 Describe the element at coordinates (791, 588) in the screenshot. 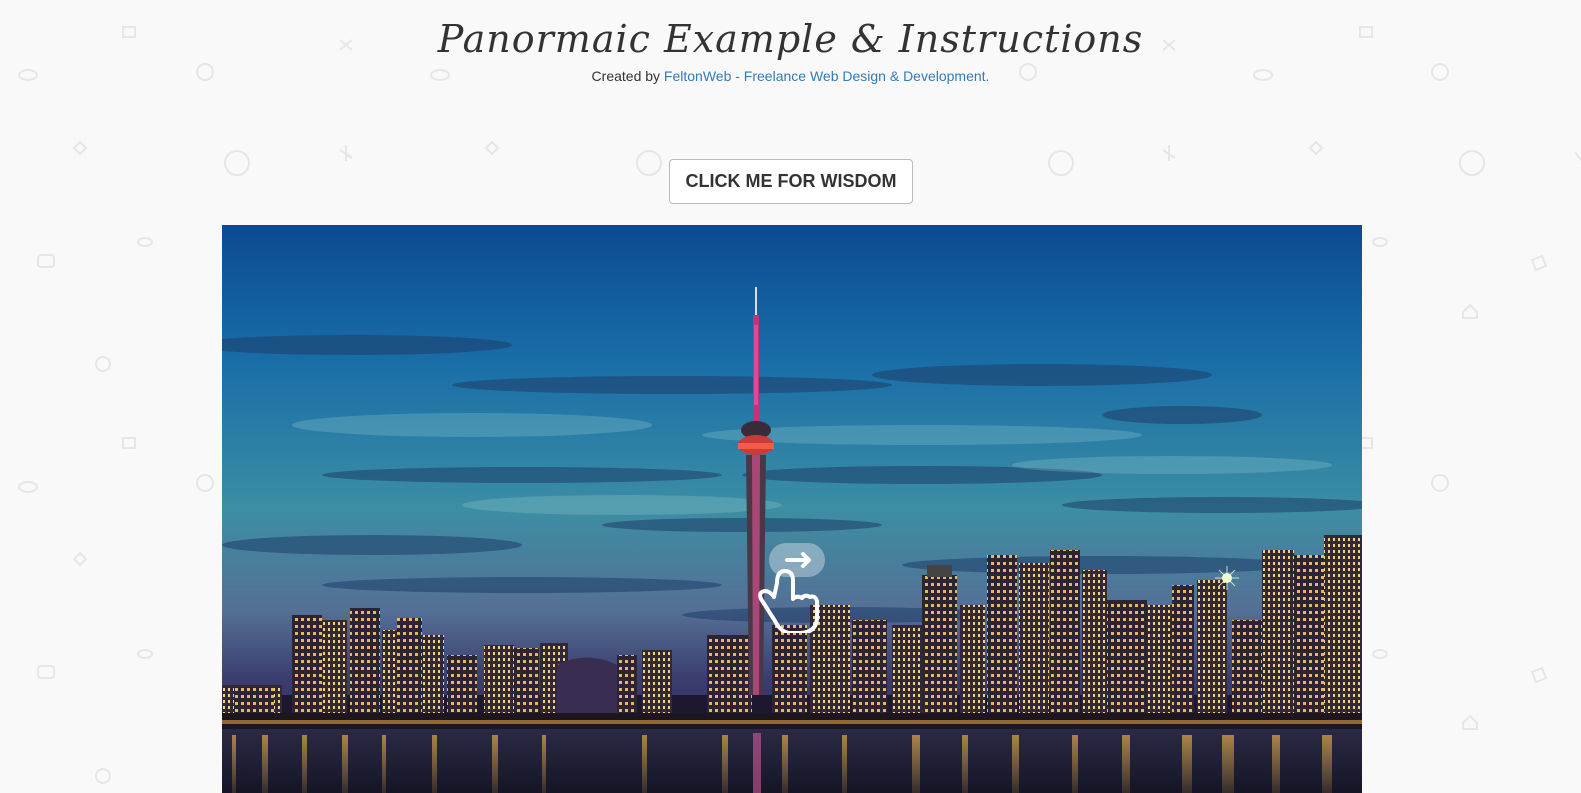

I see `swipe-hand-icon` at that location.